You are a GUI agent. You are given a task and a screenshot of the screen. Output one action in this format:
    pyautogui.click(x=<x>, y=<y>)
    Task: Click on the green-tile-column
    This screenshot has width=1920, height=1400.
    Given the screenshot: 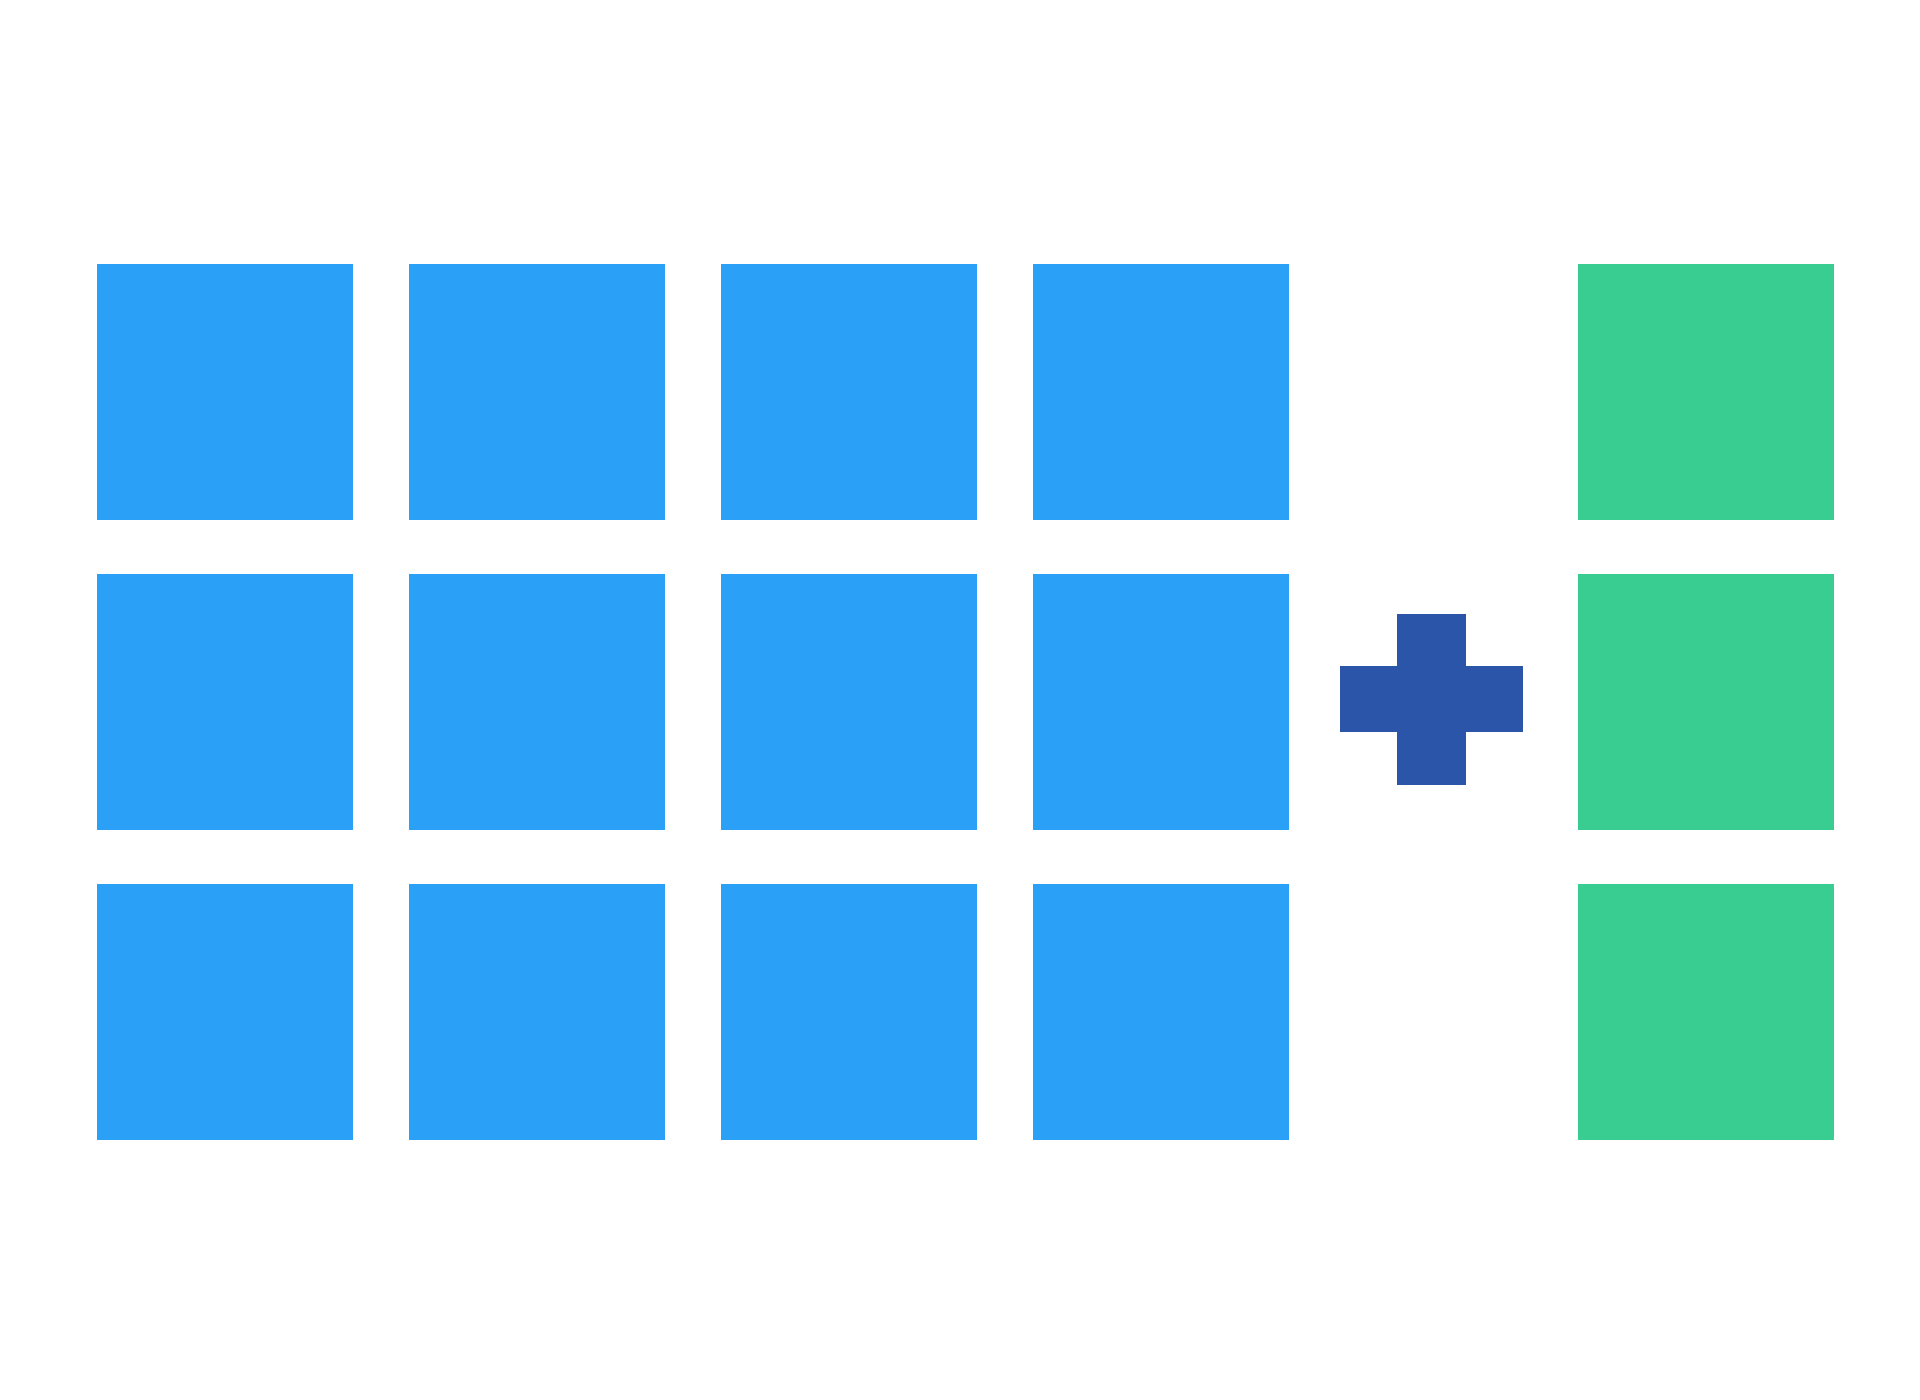 What is the action you would take?
    pyautogui.click(x=1706, y=702)
    